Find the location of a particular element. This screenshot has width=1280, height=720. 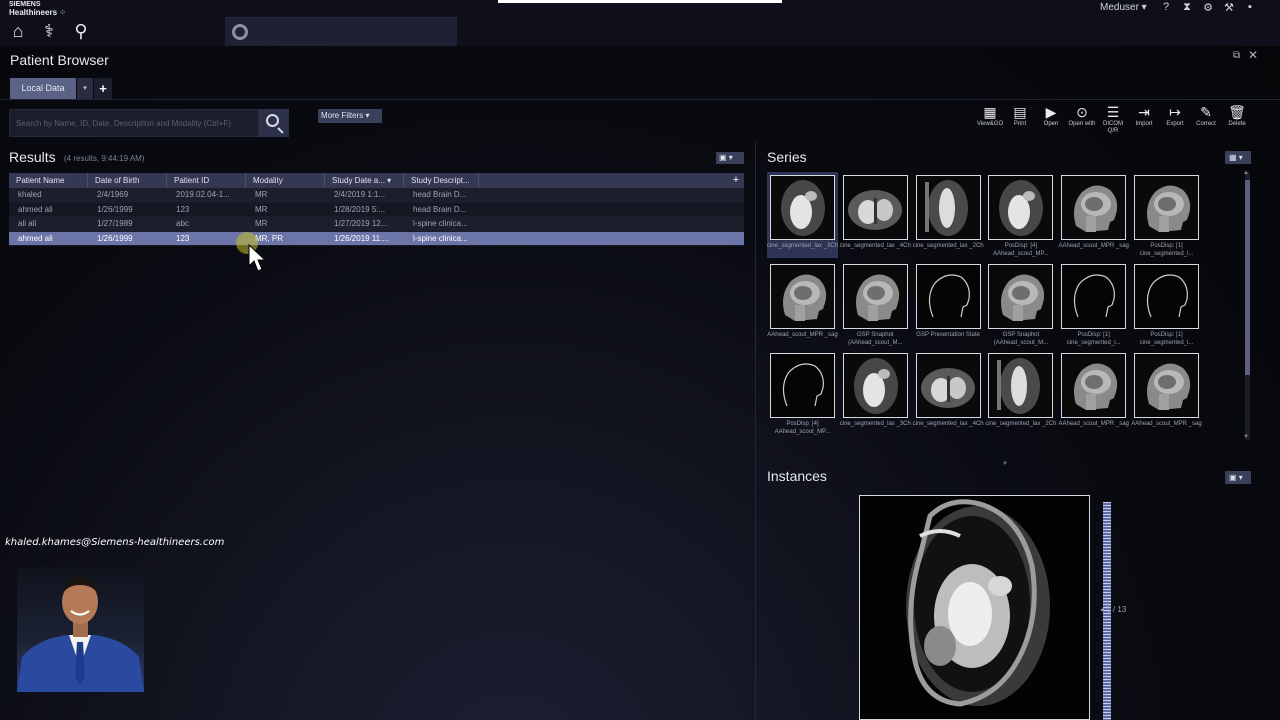

series-scrollbar is located at coordinates (1247, 306).